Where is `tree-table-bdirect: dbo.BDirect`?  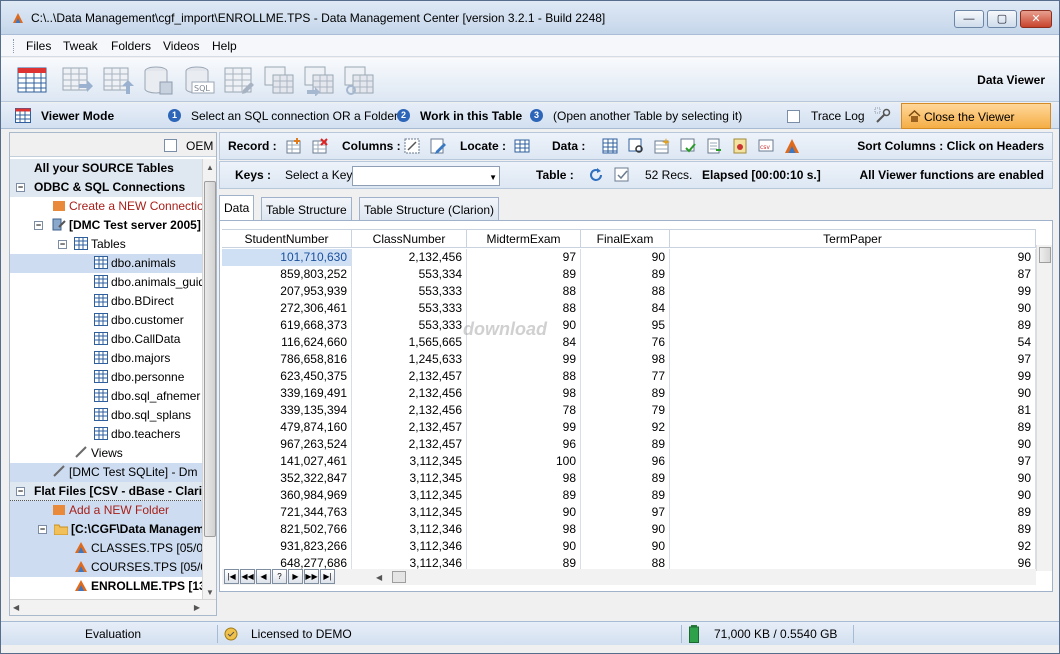
tree-table-bdirect: dbo.BDirect is located at coordinates (134, 301).